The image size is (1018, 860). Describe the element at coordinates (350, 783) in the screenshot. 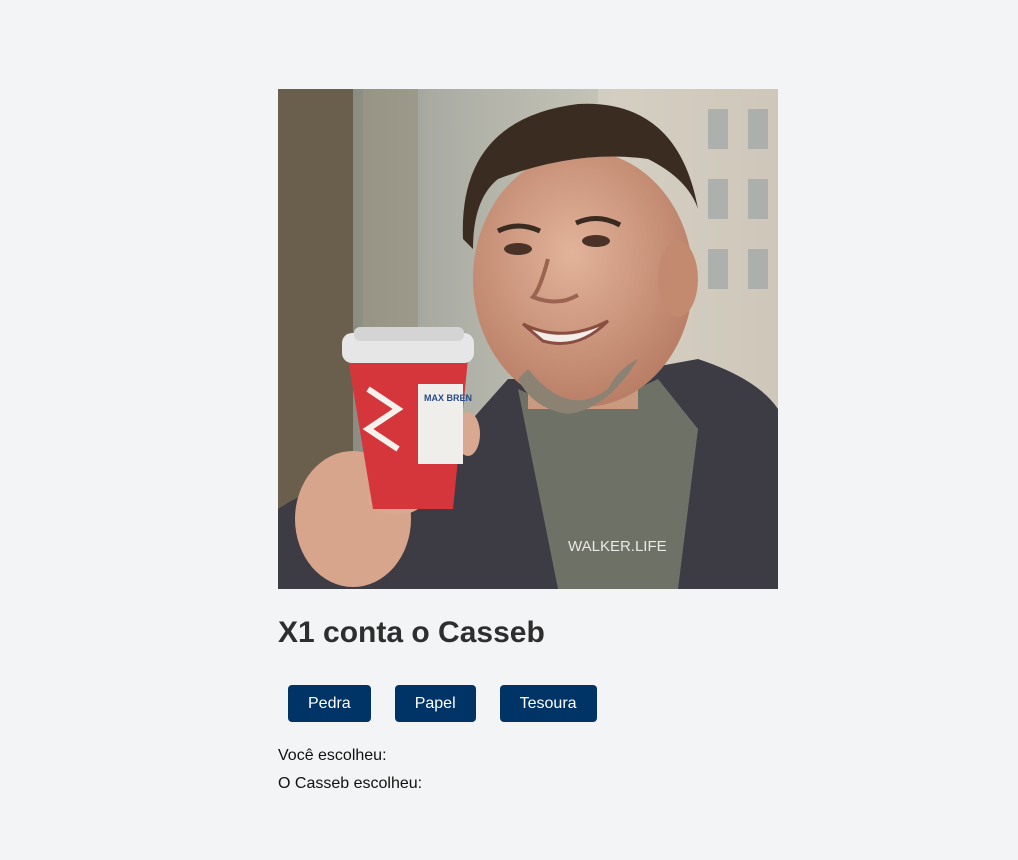

I see `casseb-choice-label: O Casseb escolheu:` at that location.